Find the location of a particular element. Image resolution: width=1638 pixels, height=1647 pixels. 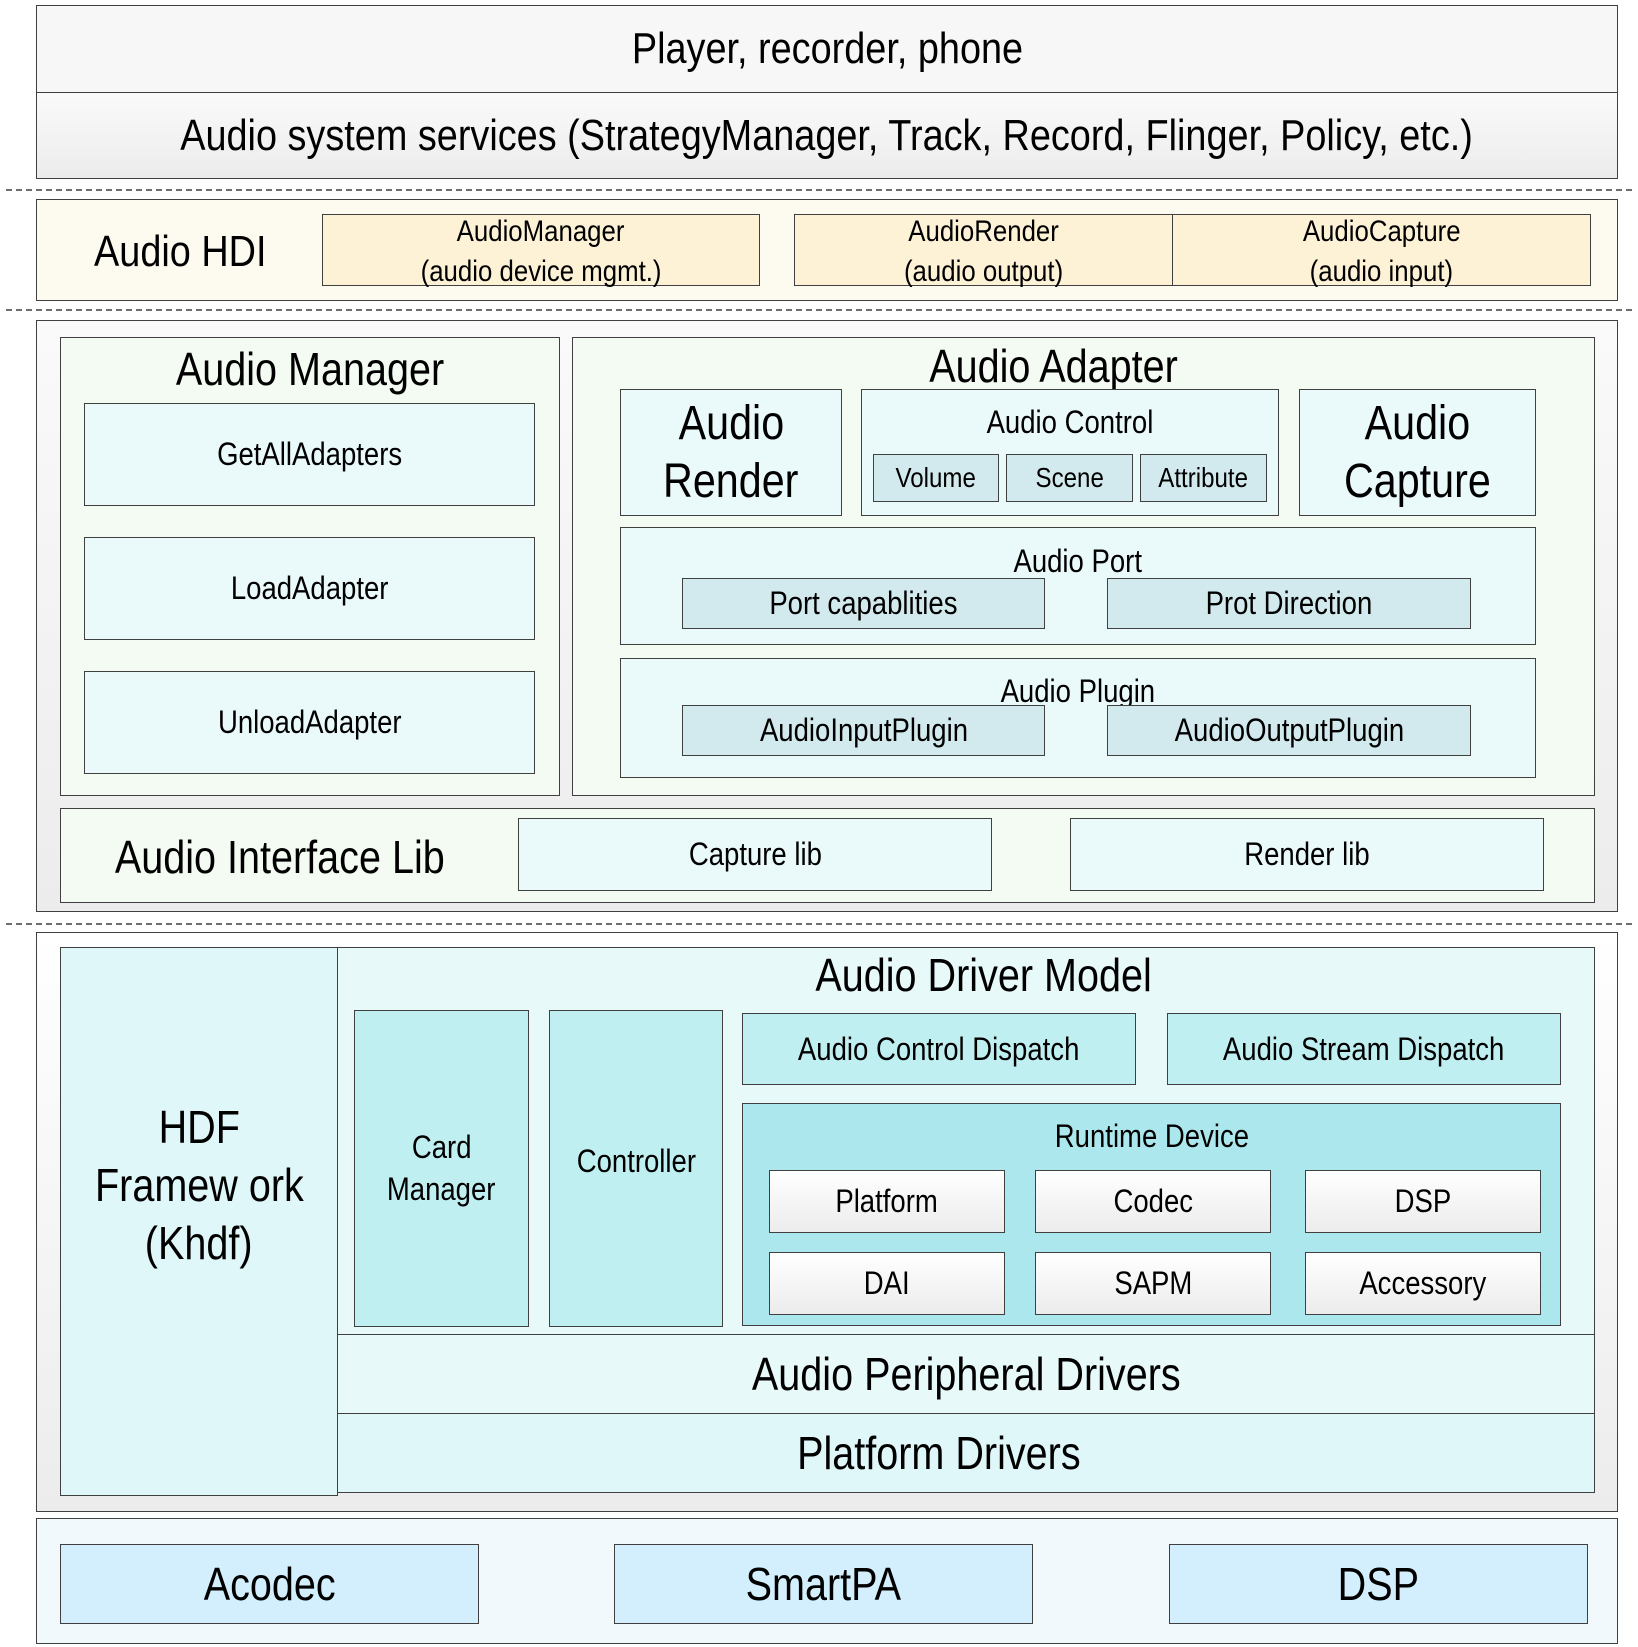

label: Scene is located at coordinates (1069, 477).